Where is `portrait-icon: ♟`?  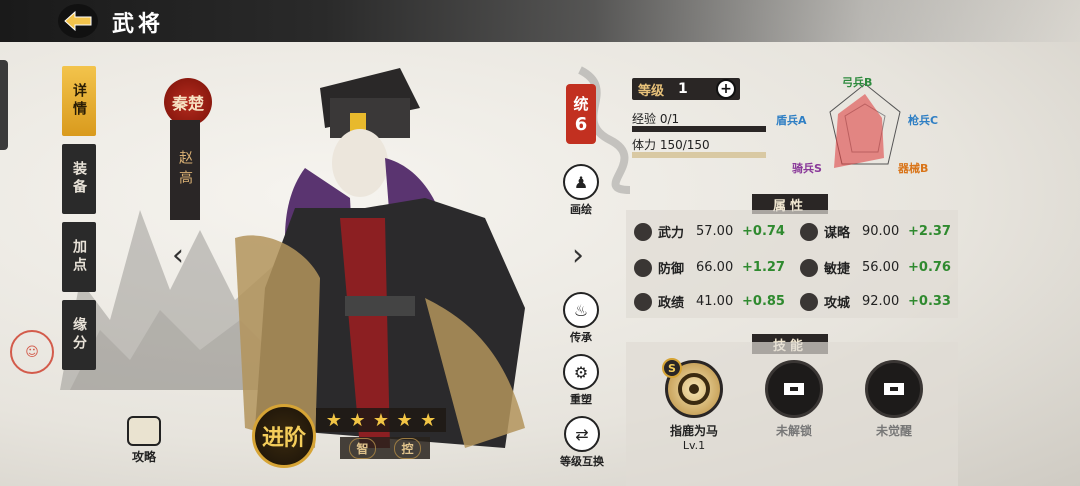 portrait-icon: ♟ is located at coordinates (581, 182).